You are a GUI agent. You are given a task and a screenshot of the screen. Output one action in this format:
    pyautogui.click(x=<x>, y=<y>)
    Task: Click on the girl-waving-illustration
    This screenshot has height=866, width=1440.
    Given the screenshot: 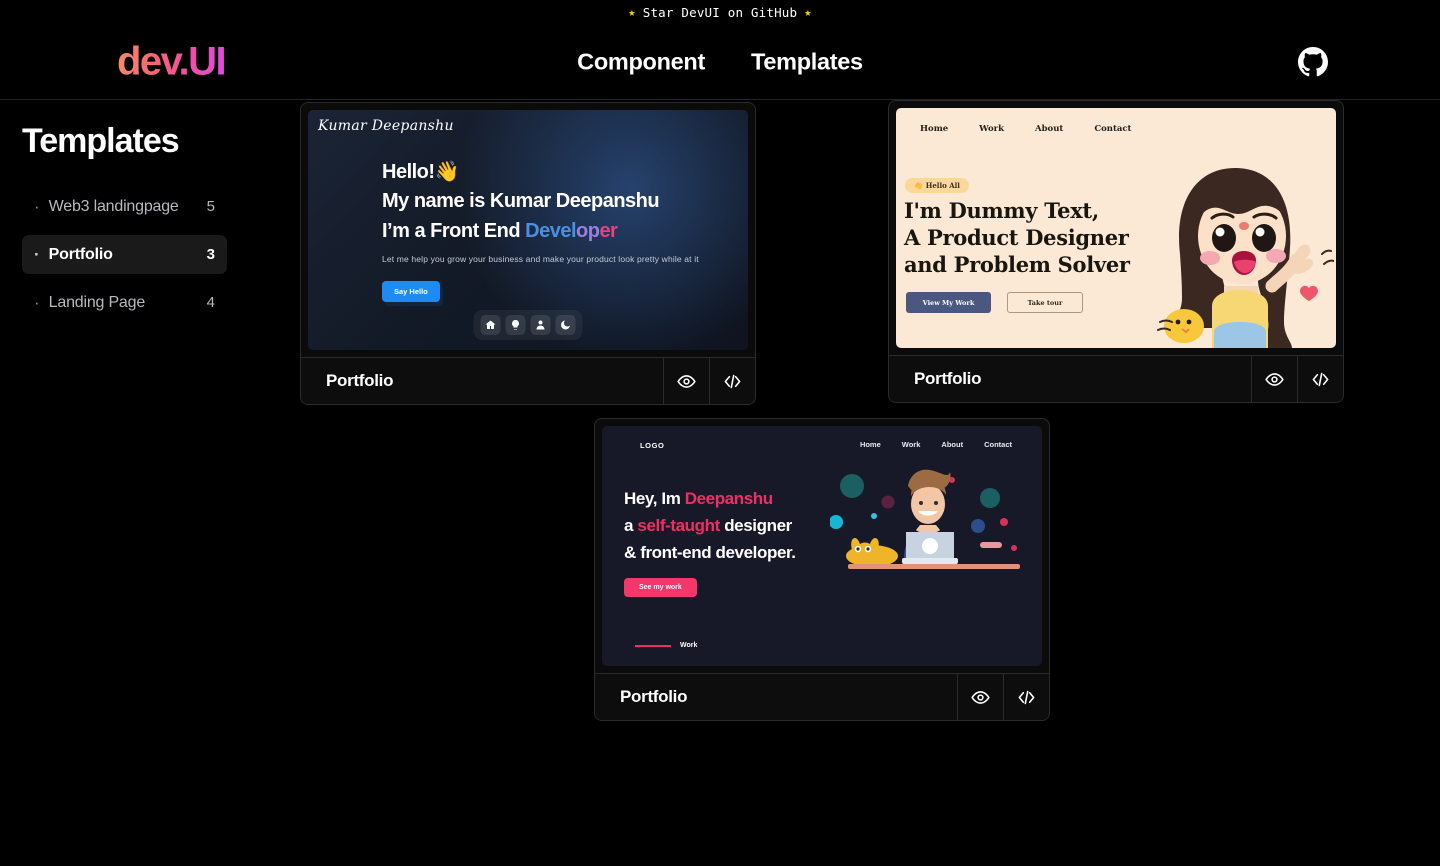 What is the action you would take?
    pyautogui.click(x=1245, y=258)
    